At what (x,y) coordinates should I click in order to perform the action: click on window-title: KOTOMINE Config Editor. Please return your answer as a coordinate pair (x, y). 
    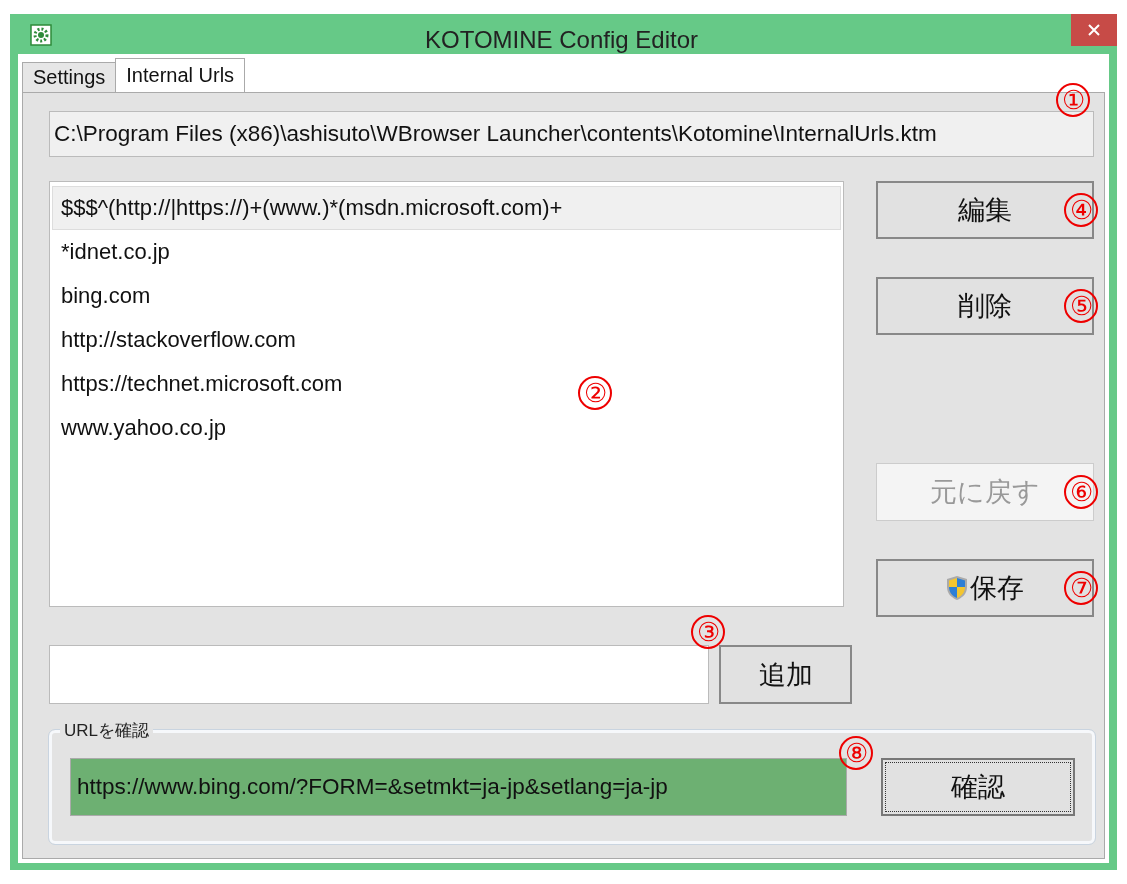
    Looking at the image, I should click on (561, 39).